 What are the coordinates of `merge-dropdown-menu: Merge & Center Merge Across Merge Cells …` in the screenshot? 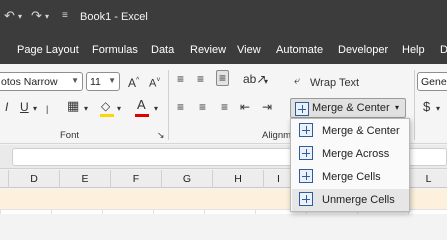 It's located at (350, 165).